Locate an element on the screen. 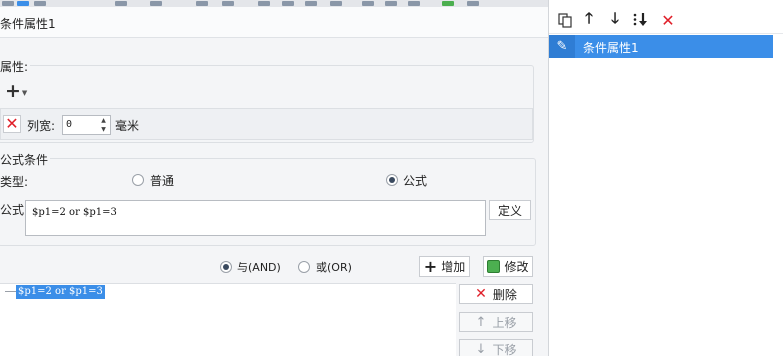 The width and height of the screenshot is (783, 356). move-up-button: ↑ 上移 is located at coordinates (496, 322).